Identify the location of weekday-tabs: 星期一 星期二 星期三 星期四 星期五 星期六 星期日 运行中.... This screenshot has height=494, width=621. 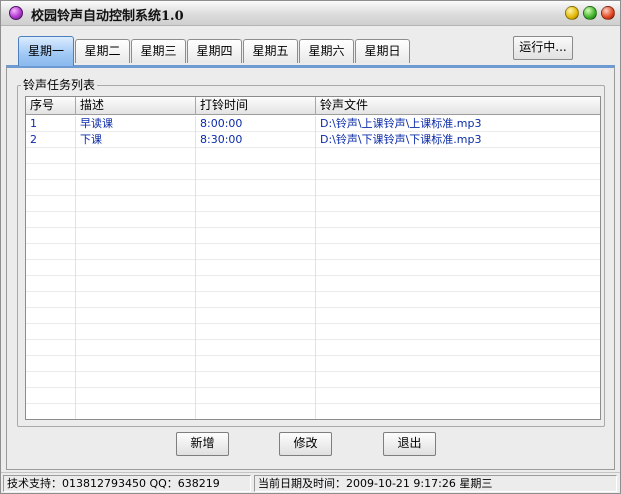
(310, 47).